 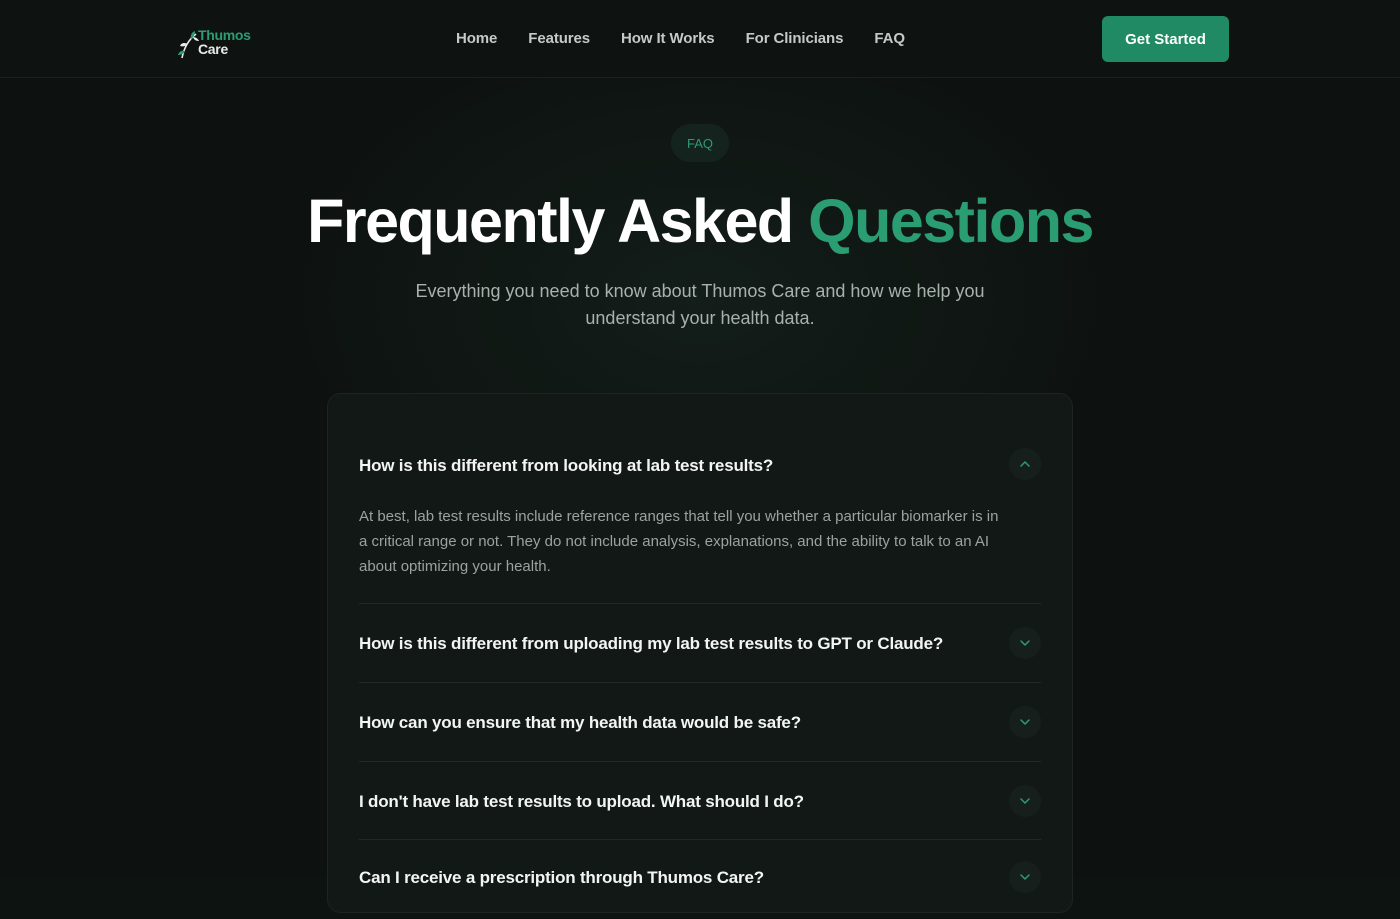 What do you see at coordinates (224, 35) in the screenshot?
I see `brand-name-line1: Thumos` at bounding box center [224, 35].